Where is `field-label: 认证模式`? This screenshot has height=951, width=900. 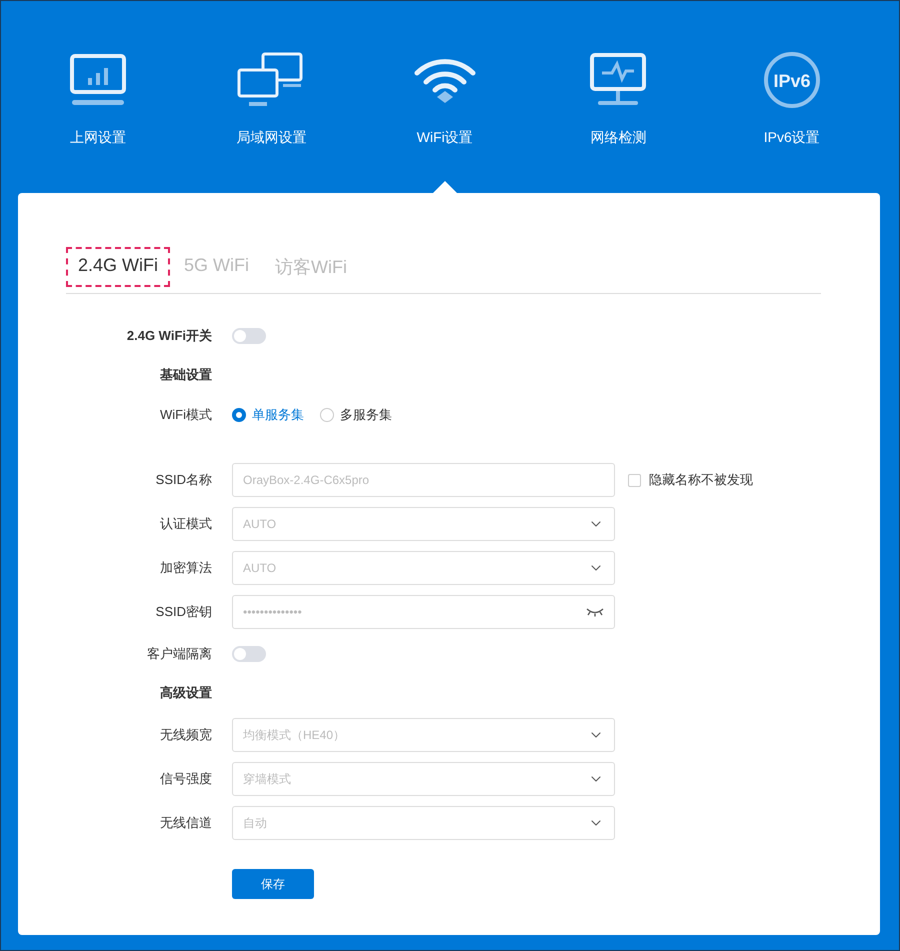
field-label: 认证模式 is located at coordinates (185, 524).